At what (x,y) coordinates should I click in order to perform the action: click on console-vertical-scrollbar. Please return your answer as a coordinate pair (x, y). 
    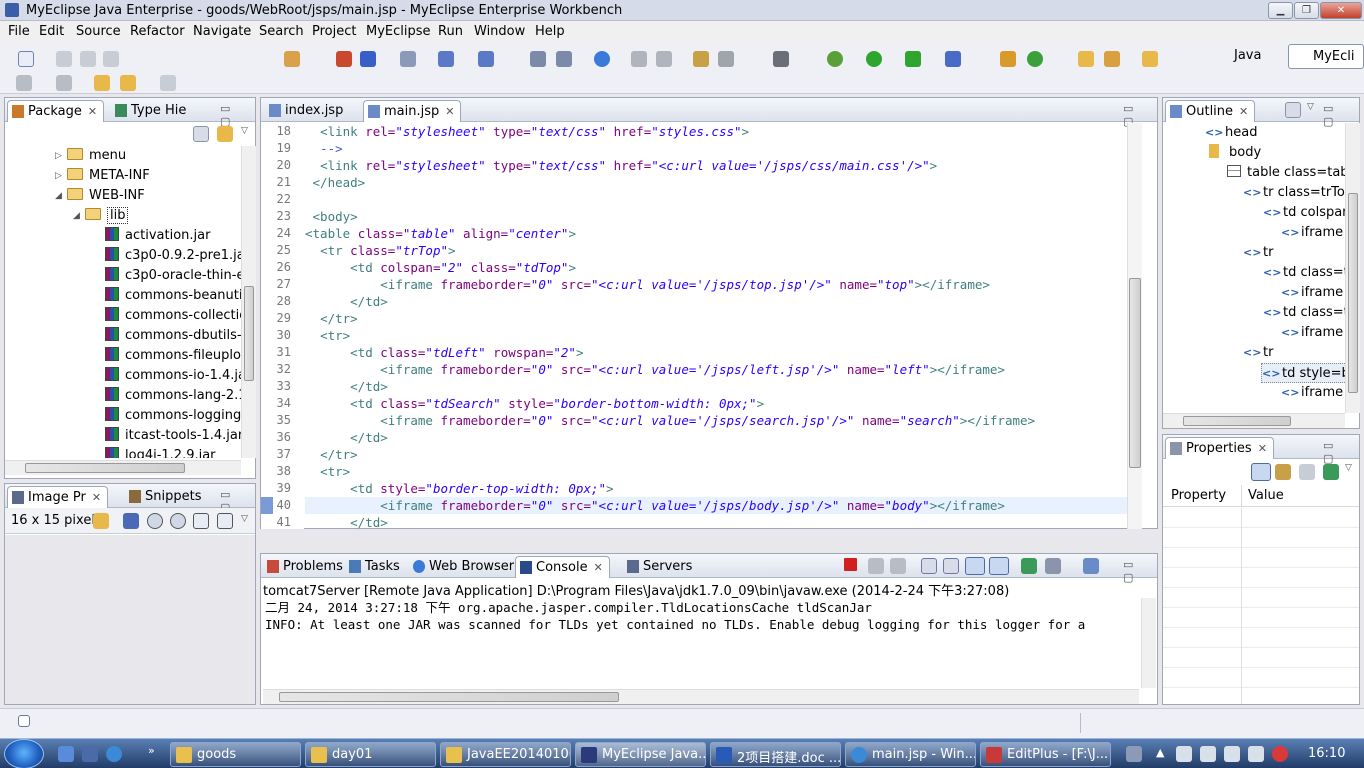
    Looking at the image, I should click on (1148, 643).